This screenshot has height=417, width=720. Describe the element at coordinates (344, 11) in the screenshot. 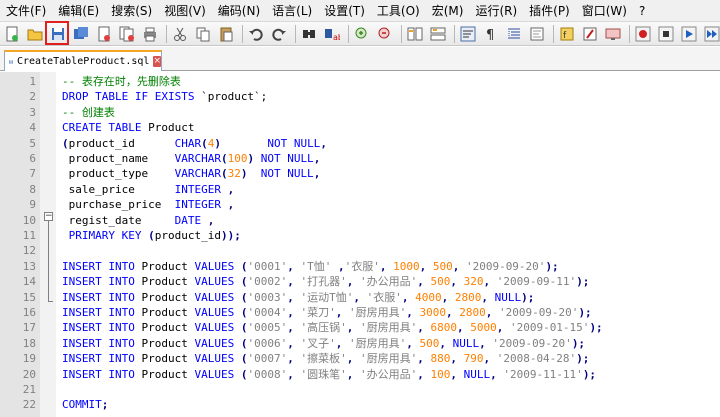

I see `menu-item: 设置(T)` at that location.